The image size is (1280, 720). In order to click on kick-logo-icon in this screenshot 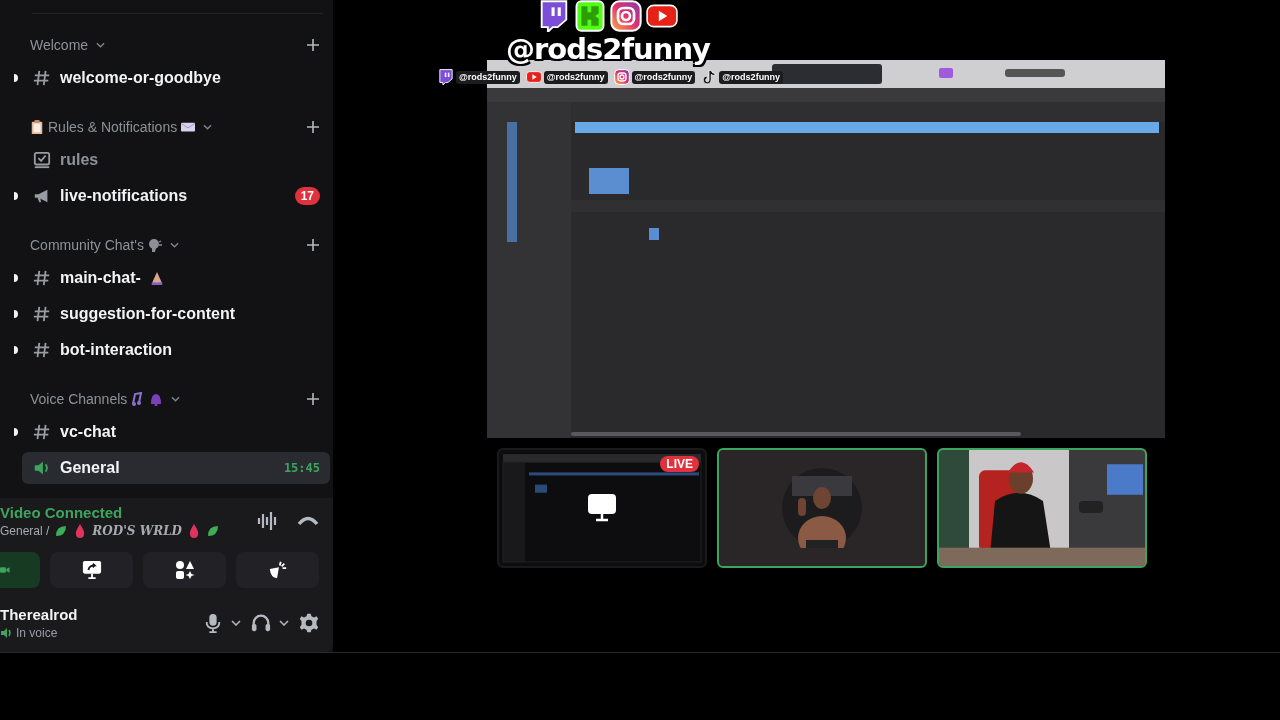, I will do `click(590, 16)`.